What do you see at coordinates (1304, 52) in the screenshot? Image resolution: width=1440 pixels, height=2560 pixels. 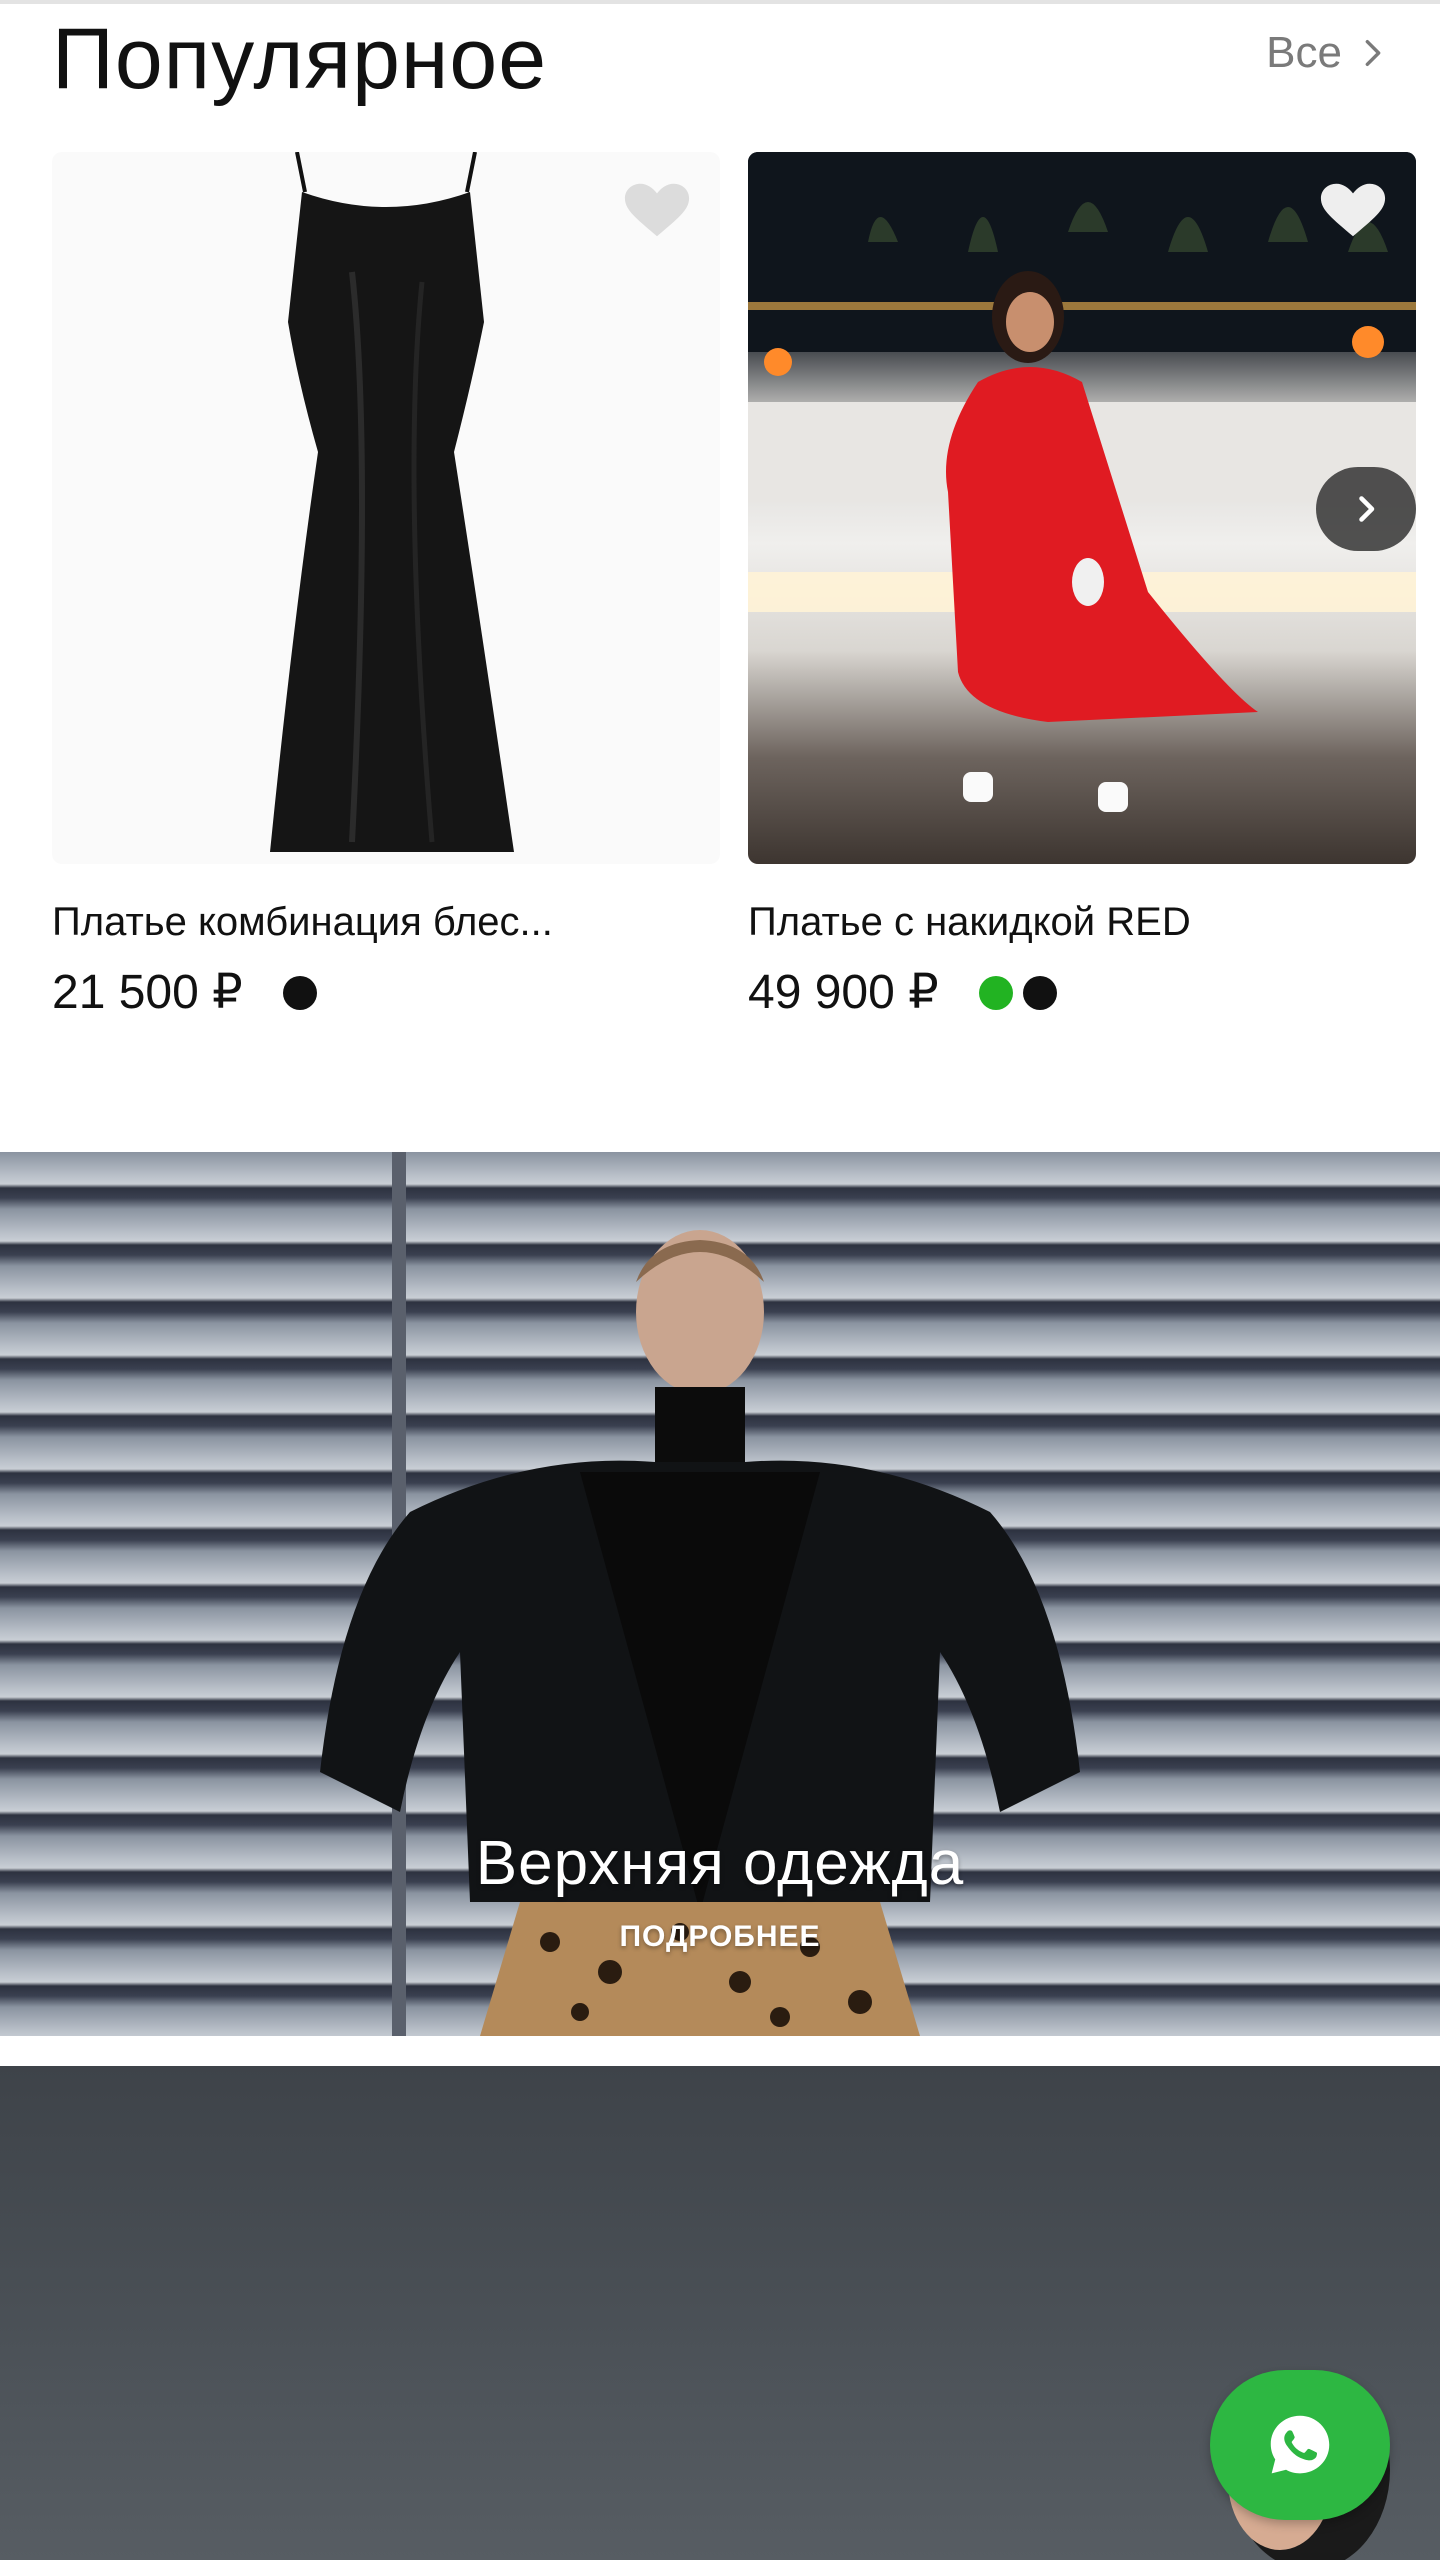 I see `see-all-label: Все` at bounding box center [1304, 52].